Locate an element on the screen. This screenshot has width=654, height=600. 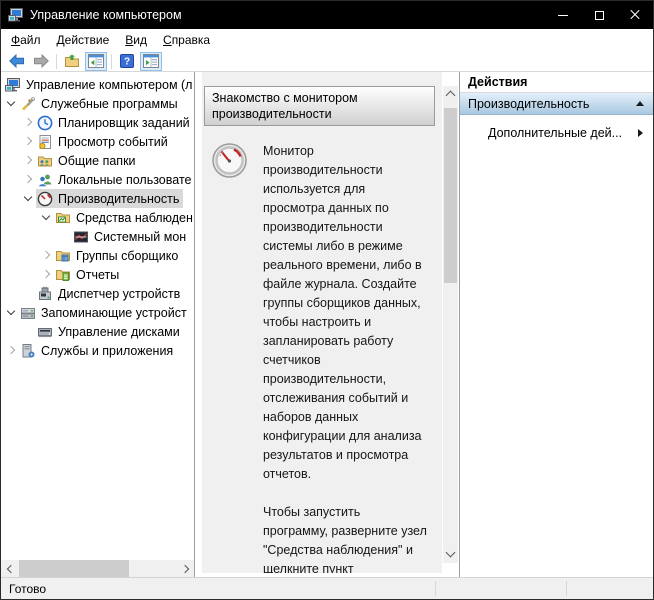
tree-item-services-applications: Службы и приложения is located at coordinates (97, 350).